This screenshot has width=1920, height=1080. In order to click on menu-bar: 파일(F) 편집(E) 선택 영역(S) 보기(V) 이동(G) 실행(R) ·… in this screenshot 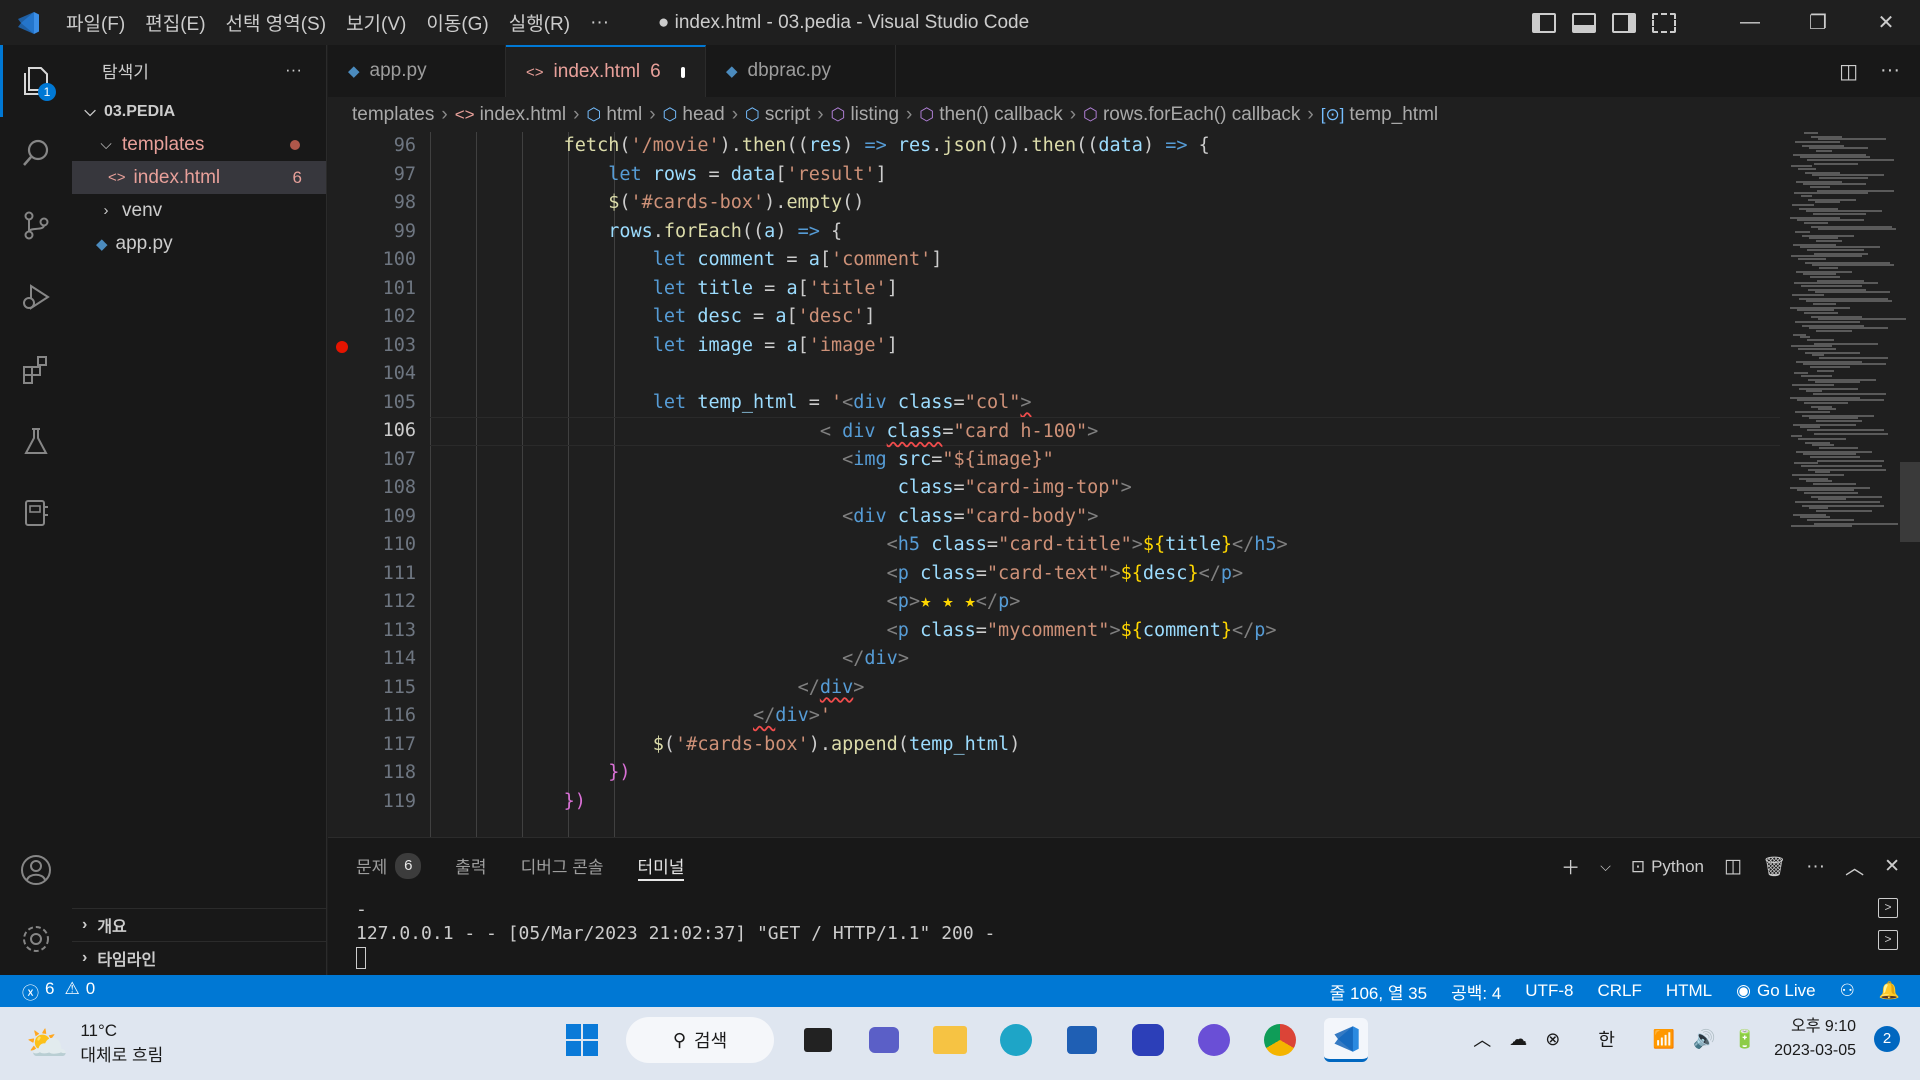, I will do `click(337, 22)`.